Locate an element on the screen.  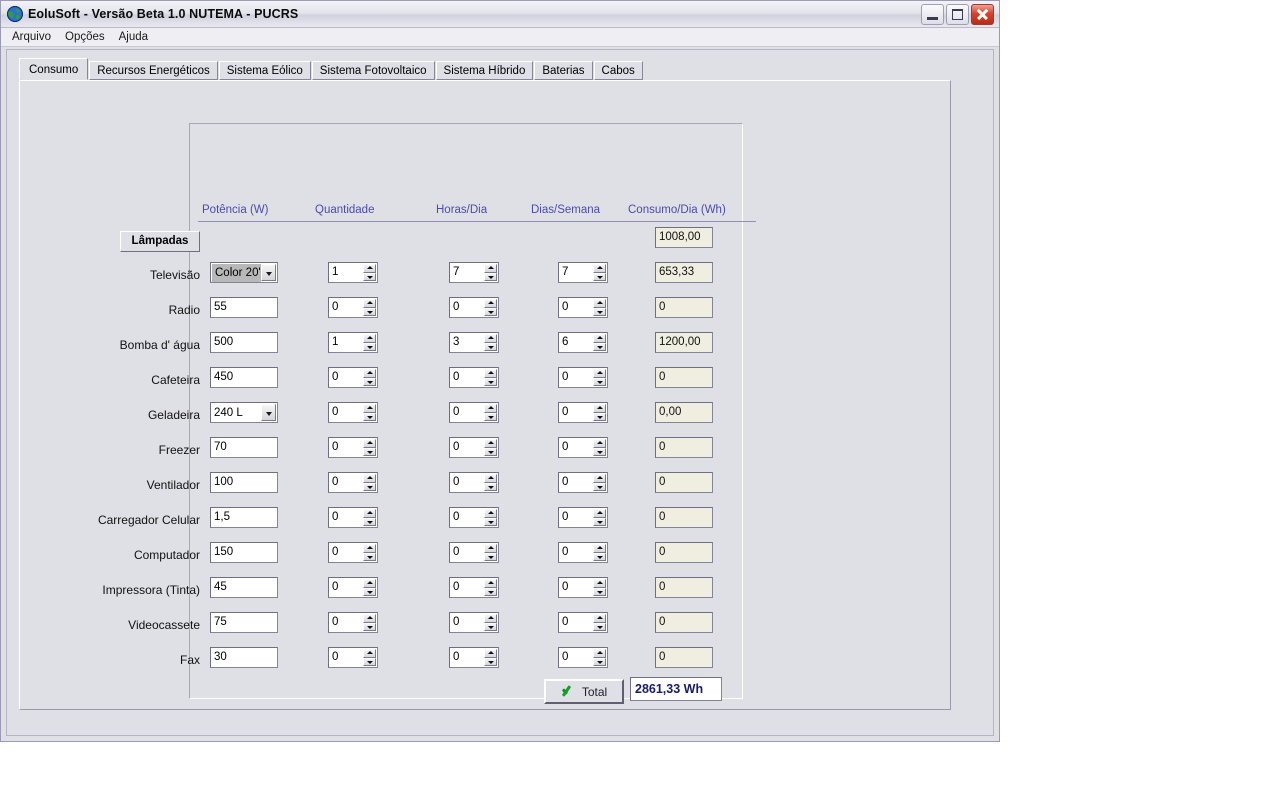
dias-semana-stepper-televisao-increment is located at coordinates (599, 268).